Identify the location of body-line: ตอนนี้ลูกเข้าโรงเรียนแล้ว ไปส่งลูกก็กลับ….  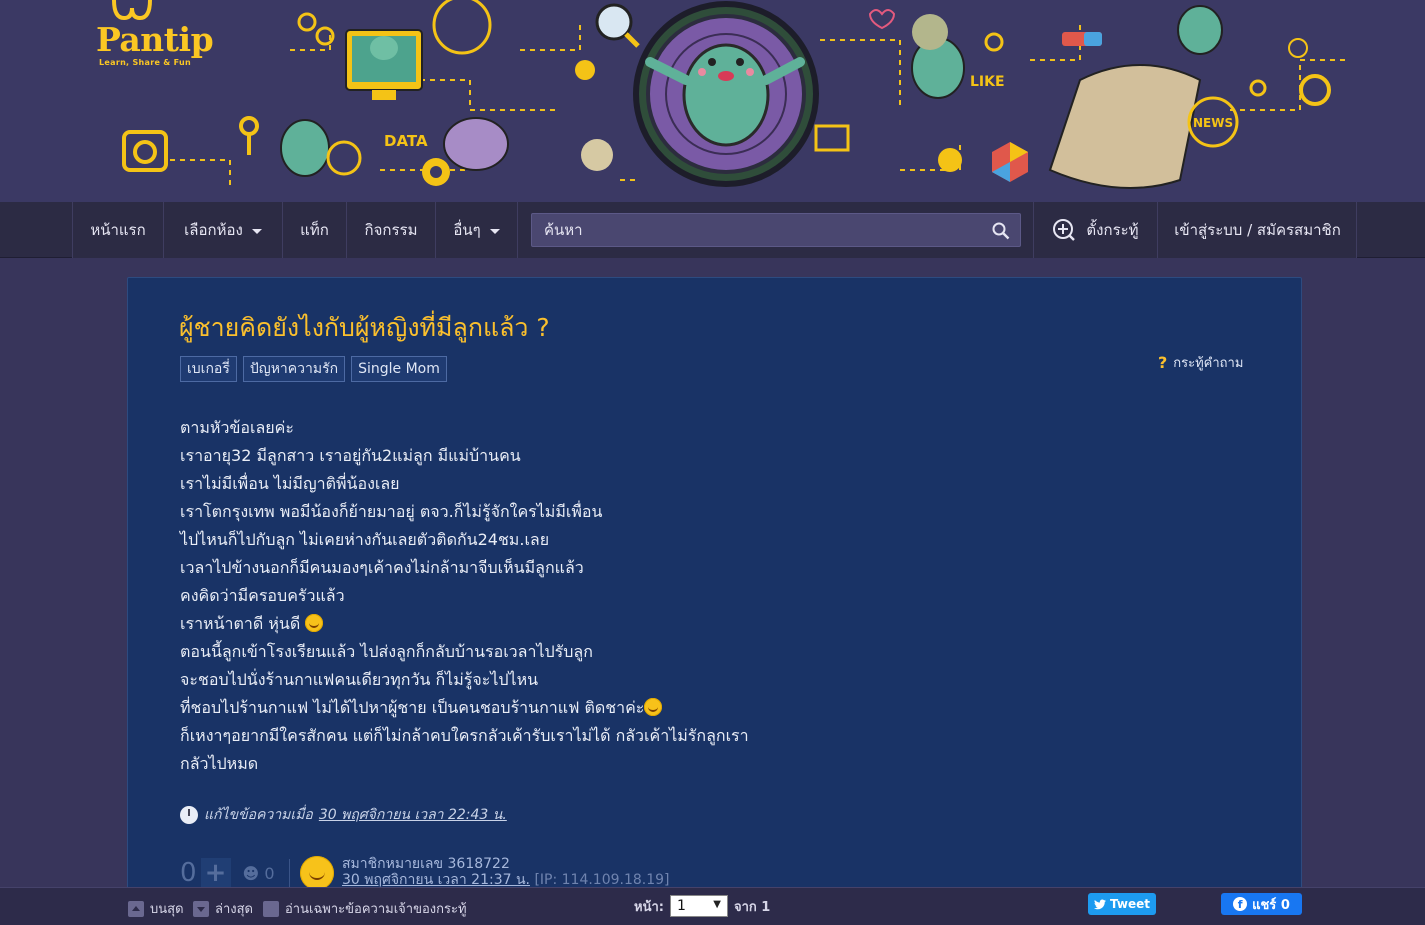
(386, 651).